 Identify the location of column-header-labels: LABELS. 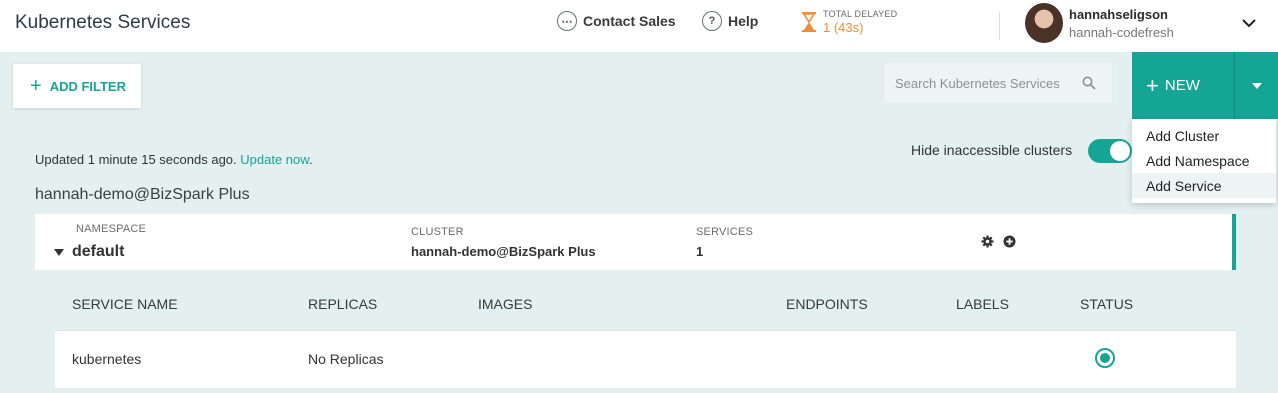
(982, 304).